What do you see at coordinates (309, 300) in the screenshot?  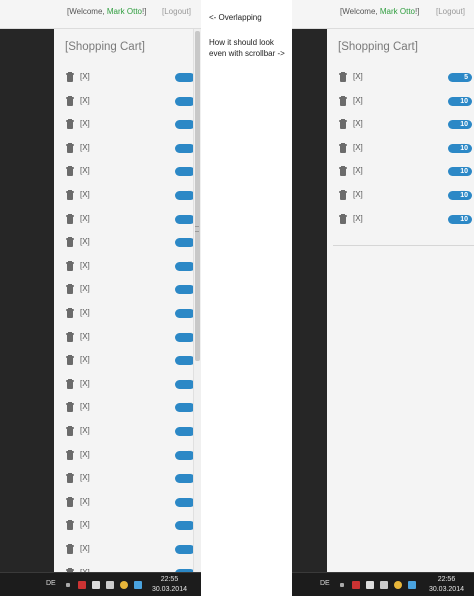 I see `page-background` at bounding box center [309, 300].